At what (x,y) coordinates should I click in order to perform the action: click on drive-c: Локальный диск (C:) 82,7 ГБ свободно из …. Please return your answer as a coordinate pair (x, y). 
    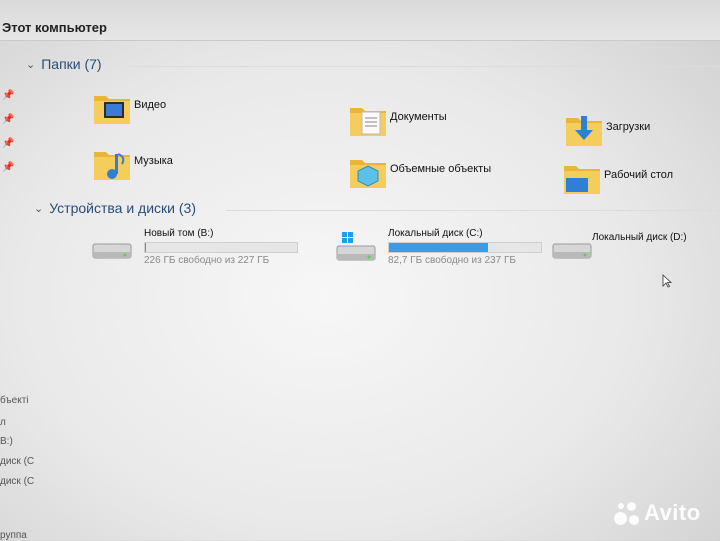
    Looking at the image, I should click on (446, 250).